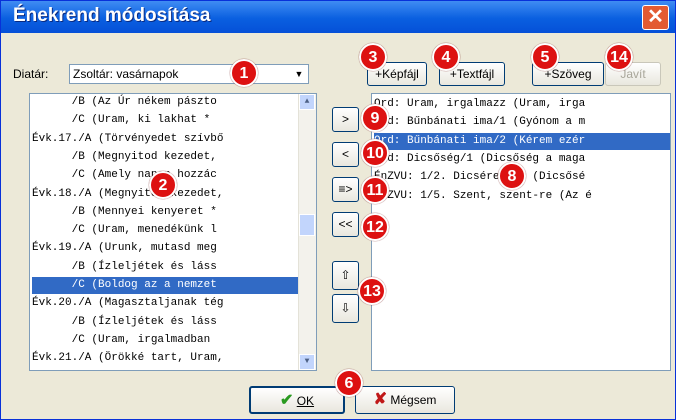 The image size is (676, 420). What do you see at coordinates (345, 189) in the screenshot?
I see `insert-item-button: ≡>` at bounding box center [345, 189].